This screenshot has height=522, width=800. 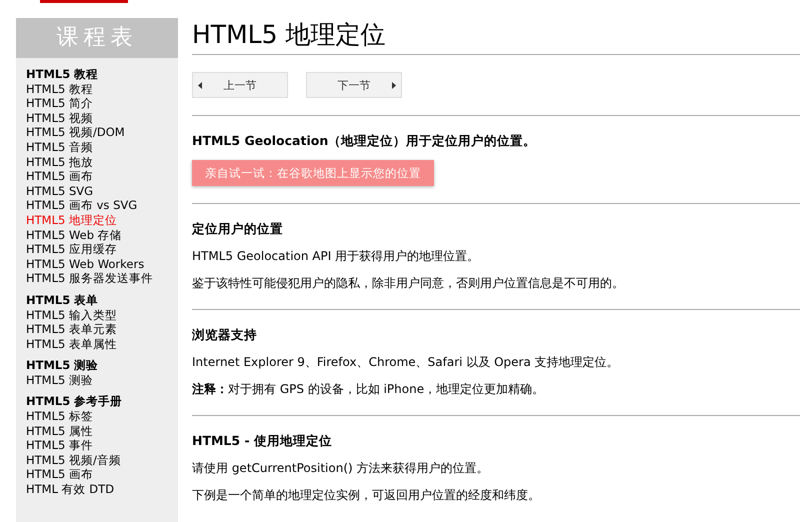 I want to click on sidebar-link: HTML5 教程, so click(x=102, y=89).